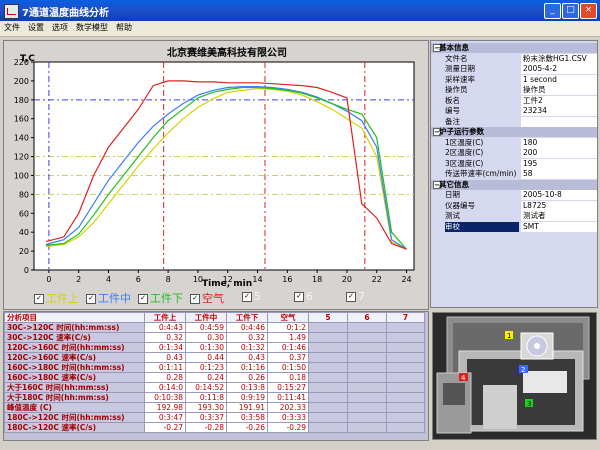 This screenshot has width=600, height=450. What do you see at coordinates (514, 132) in the screenshot?
I see `property-category: − 炉子运行参数` at bounding box center [514, 132].